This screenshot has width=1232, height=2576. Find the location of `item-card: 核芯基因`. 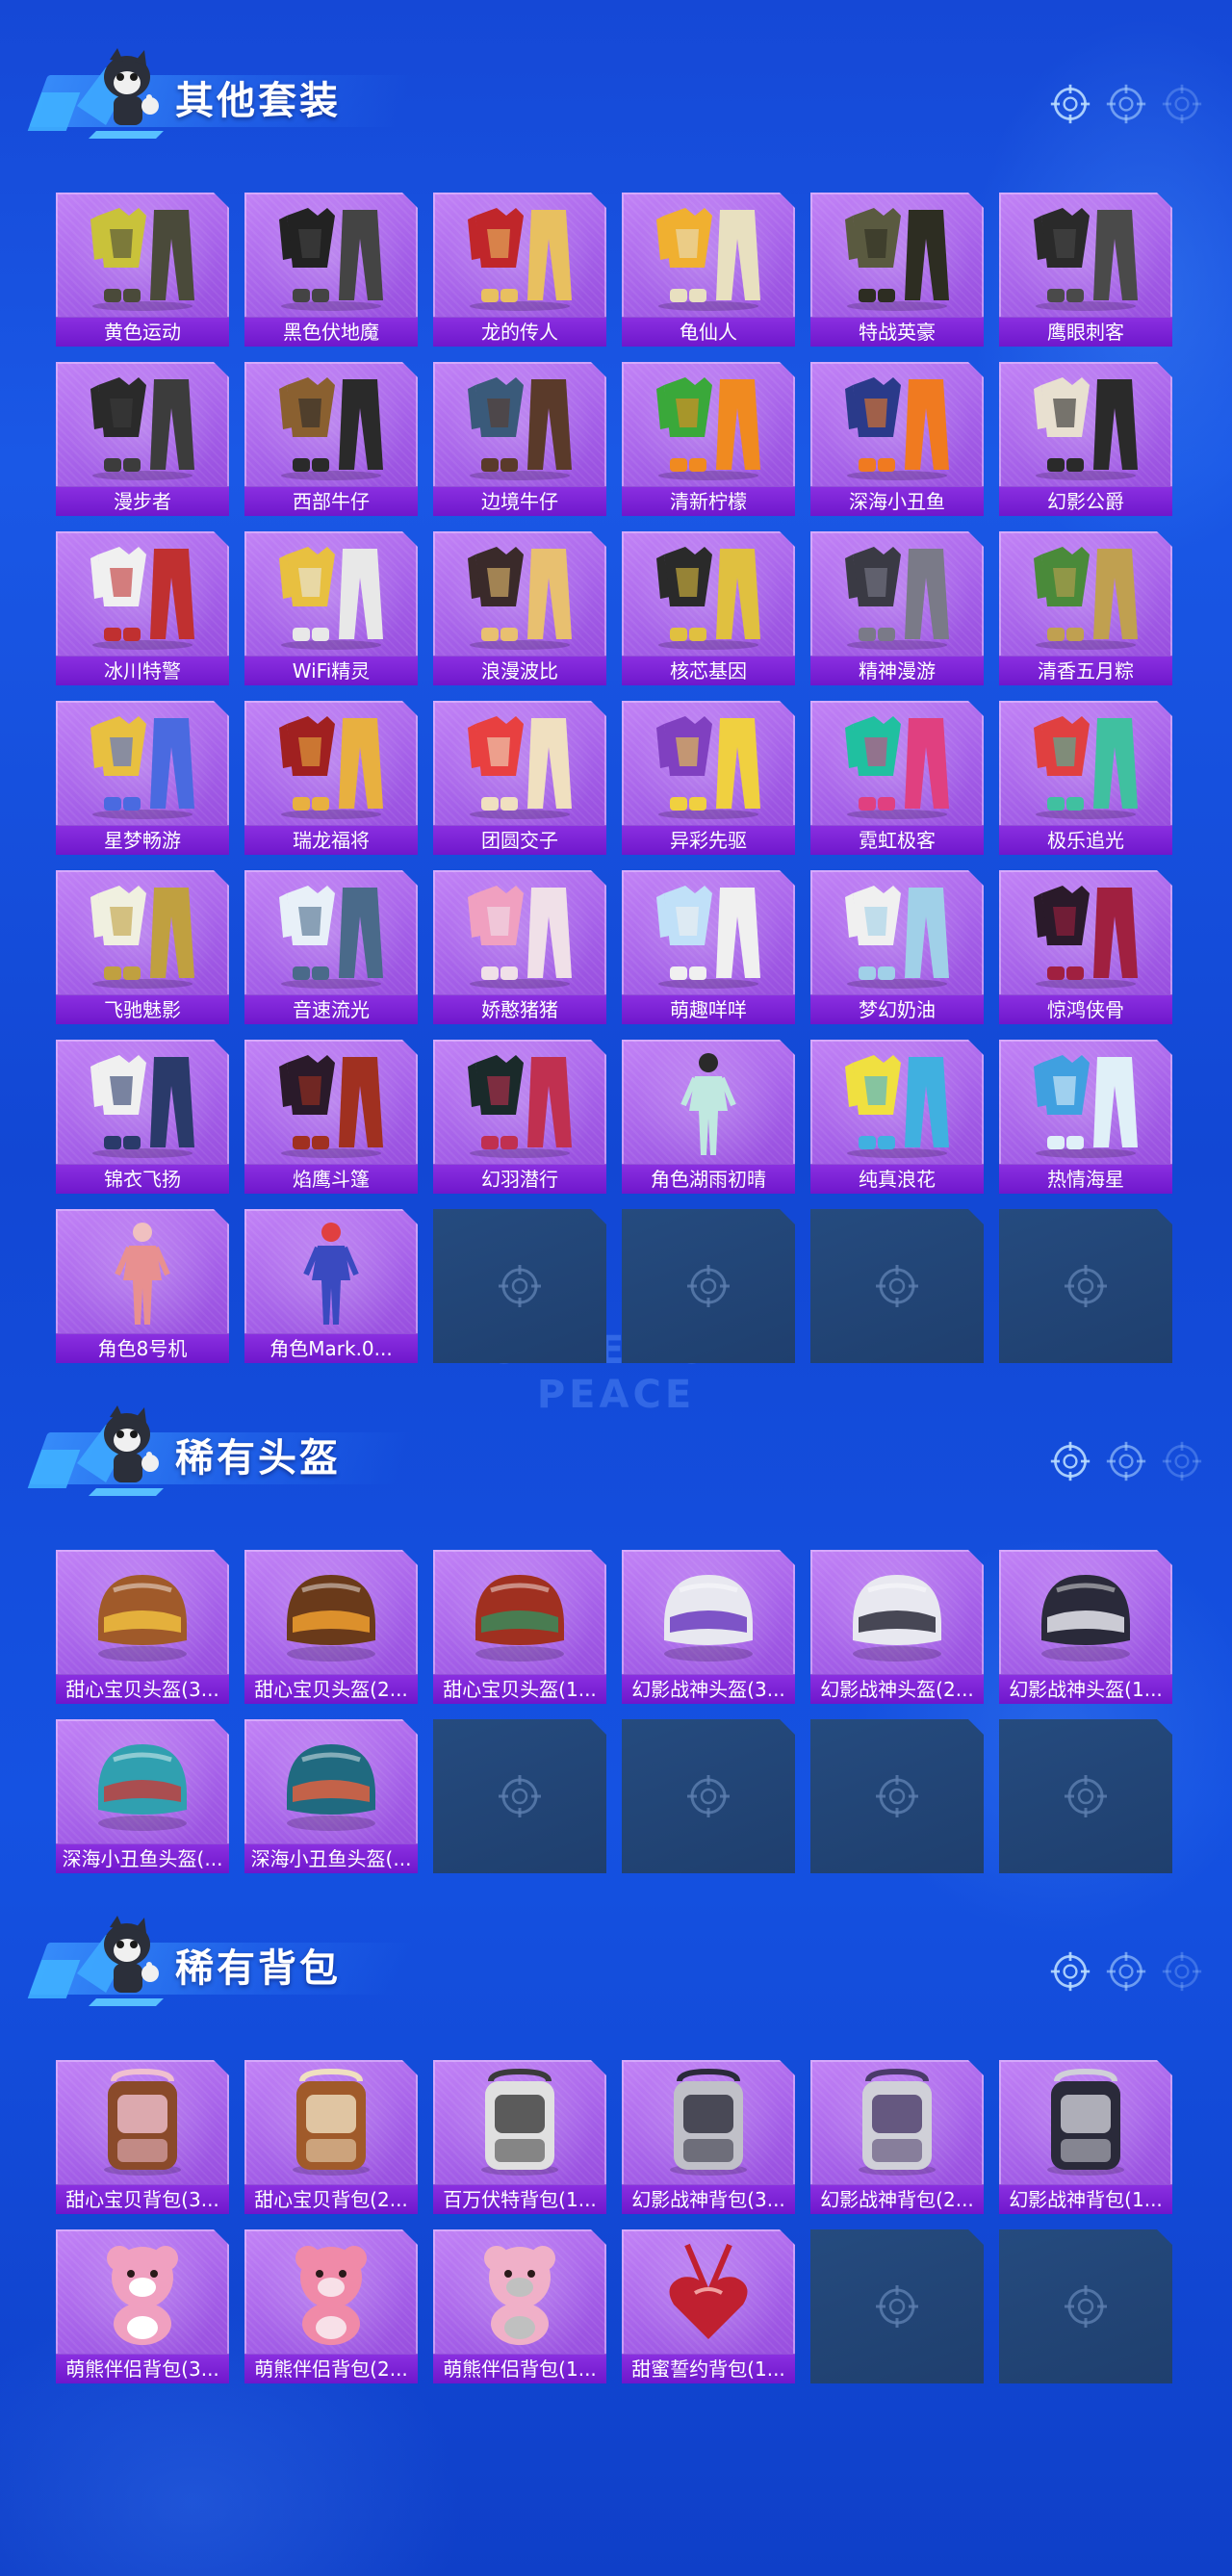

item-card: 核芯基因 is located at coordinates (708, 608).